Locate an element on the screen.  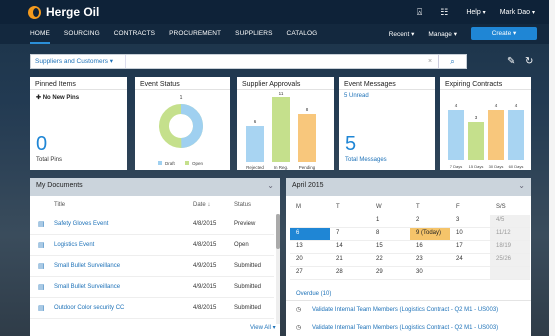
card-title: Supplier Approvals is located at coordinates (285, 83).